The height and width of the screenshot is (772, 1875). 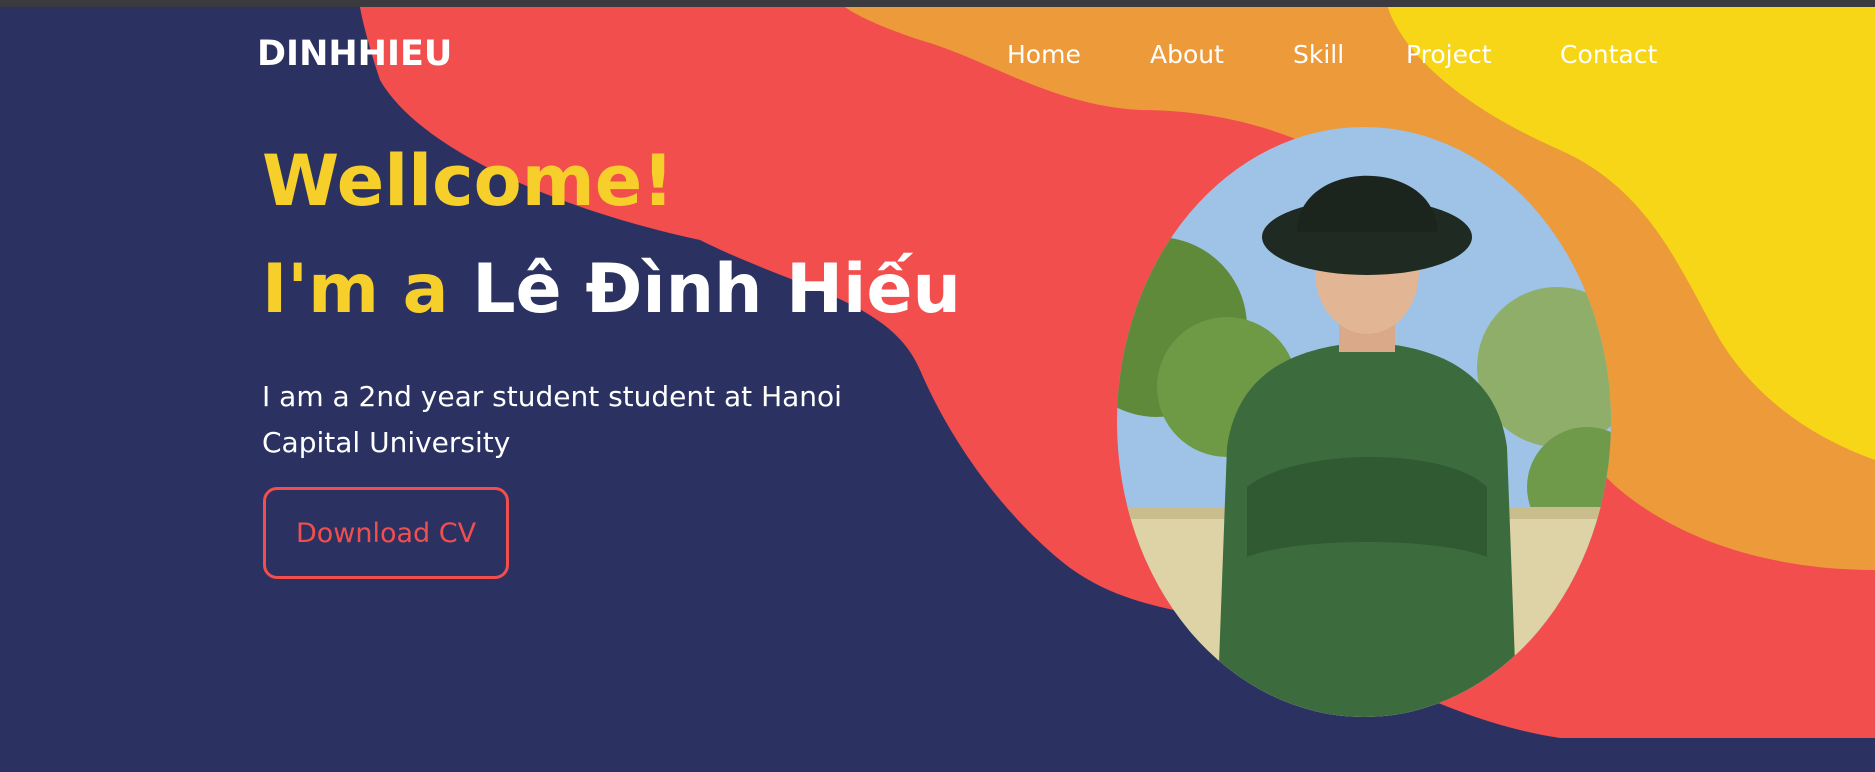 I want to click on browser-top-strip, so click(x=937, y=3).